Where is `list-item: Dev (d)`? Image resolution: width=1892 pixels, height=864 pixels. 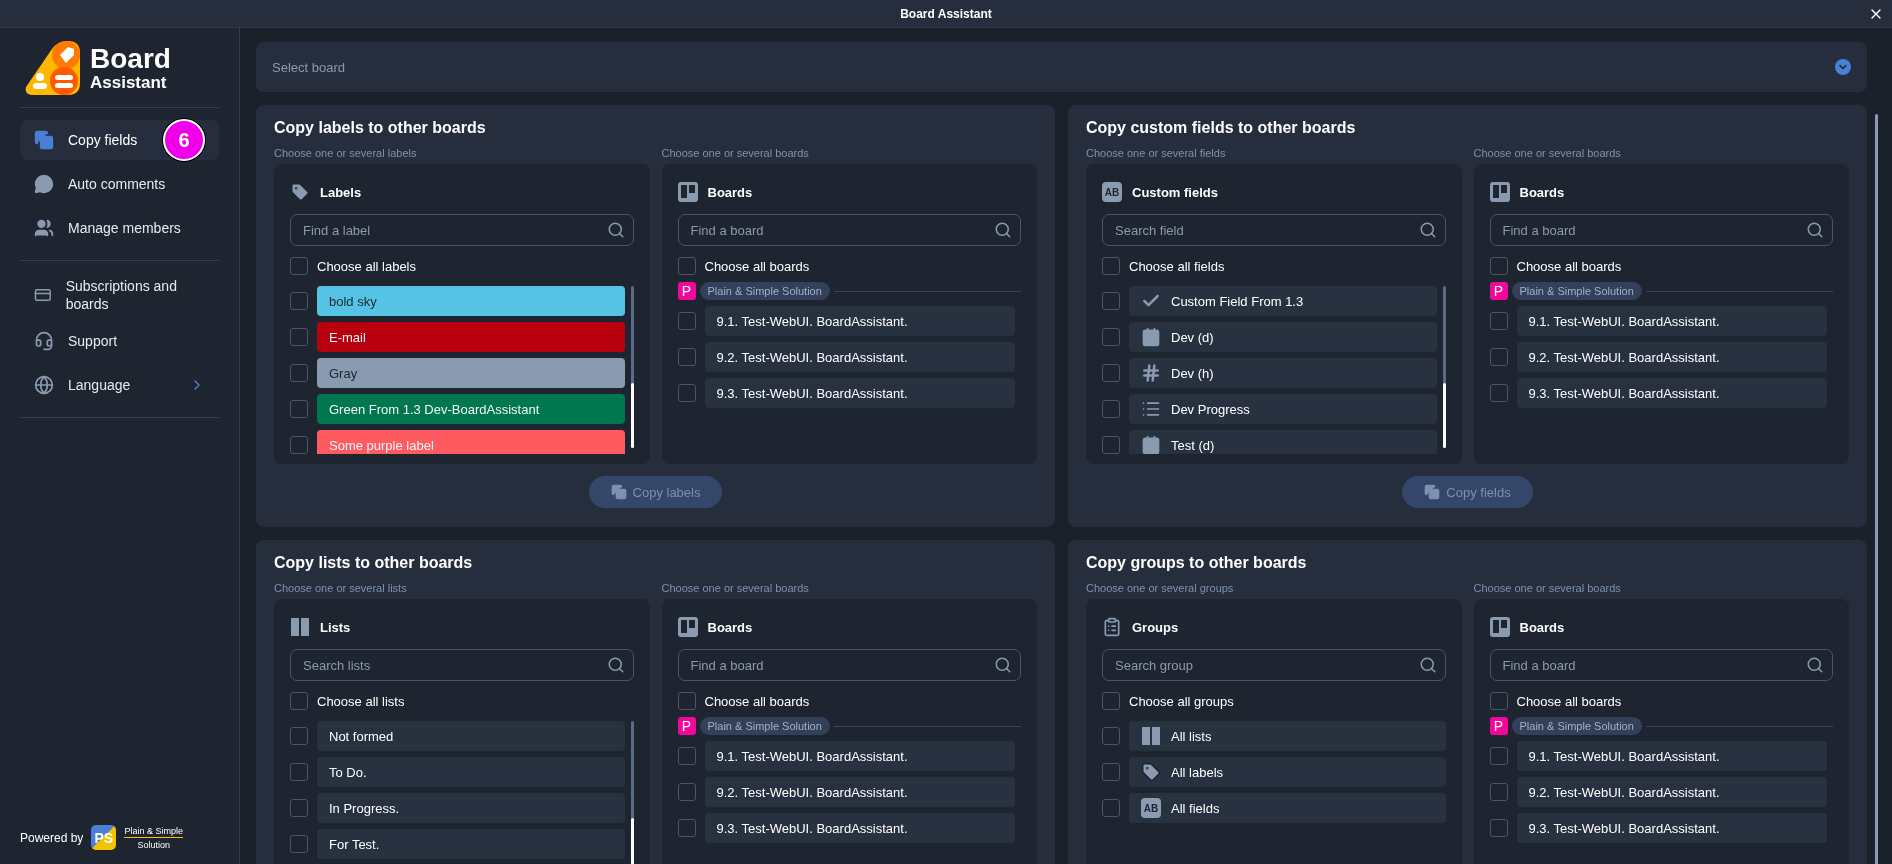 list-item: Dev (d) is located at coordinates (1283, 337).